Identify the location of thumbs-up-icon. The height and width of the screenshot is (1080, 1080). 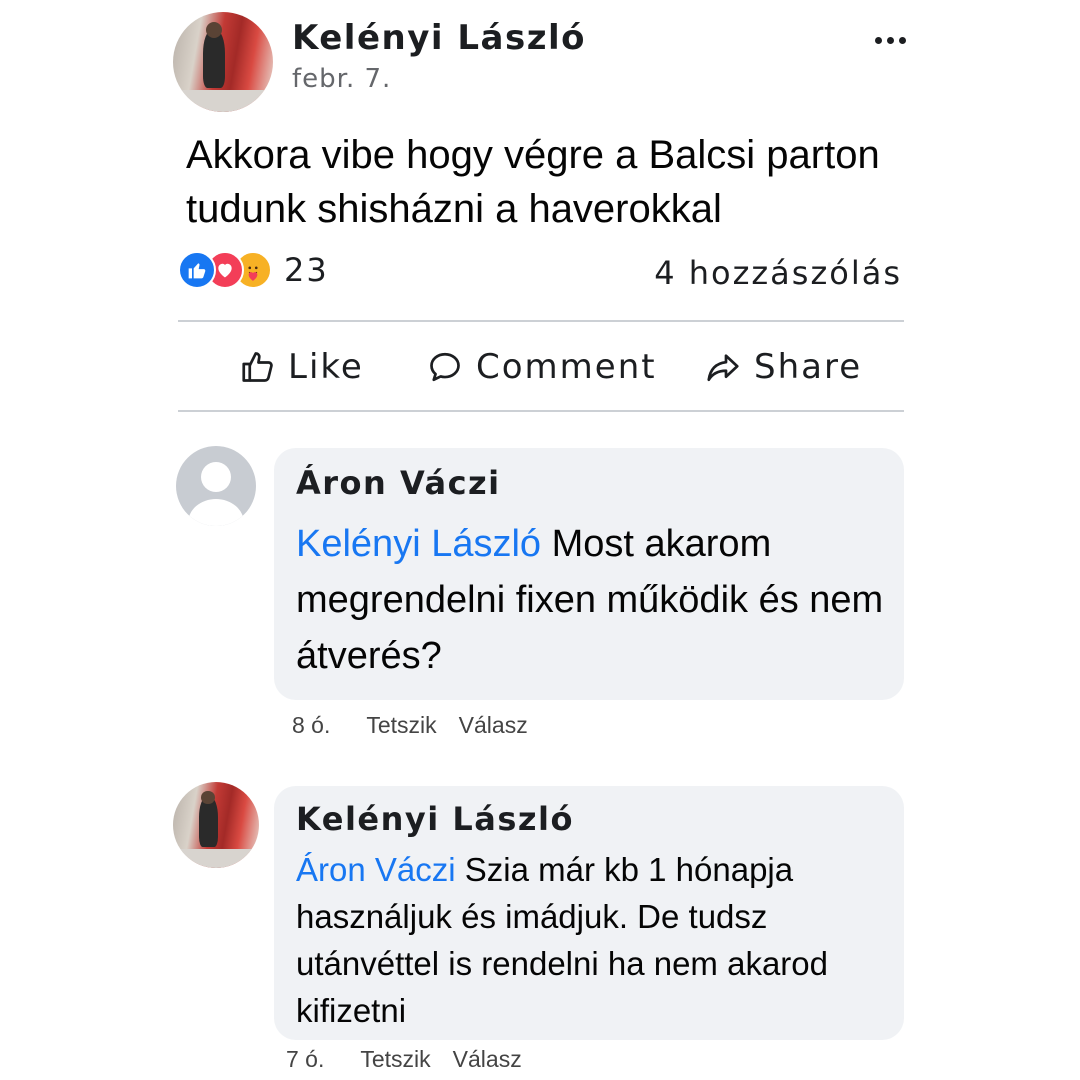
(257, 367).